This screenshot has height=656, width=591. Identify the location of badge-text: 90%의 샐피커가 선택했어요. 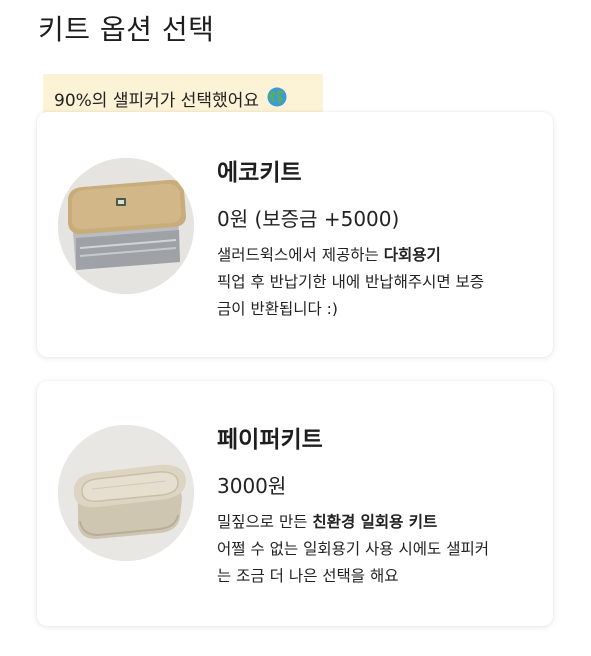
(156, 101).